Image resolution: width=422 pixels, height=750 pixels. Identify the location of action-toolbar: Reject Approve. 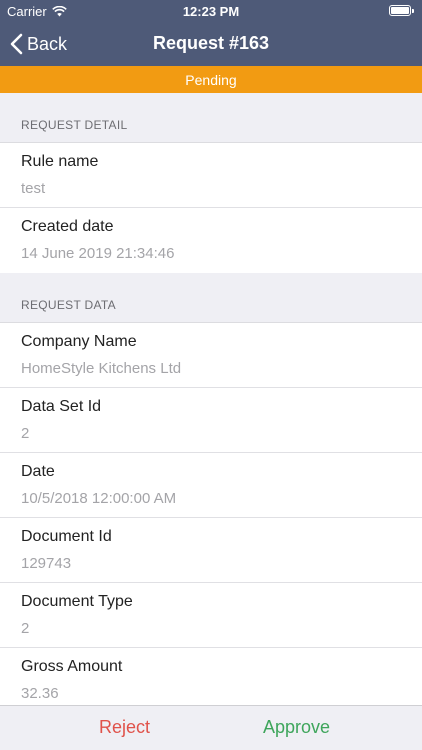
(211, 727).